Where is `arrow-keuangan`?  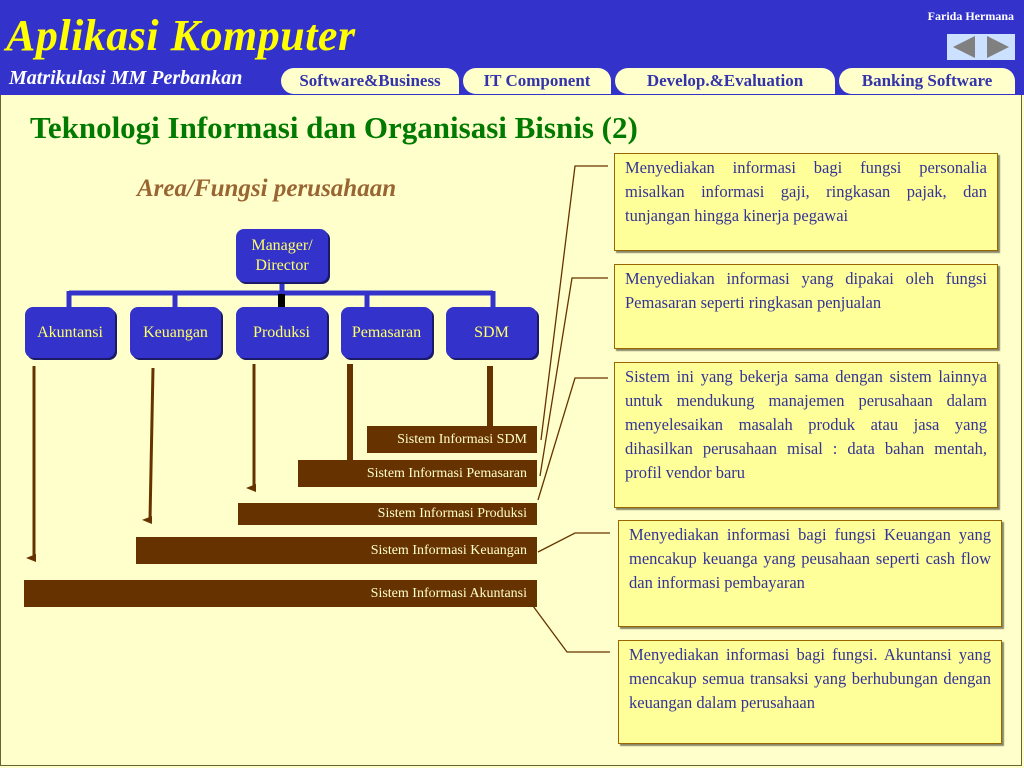 arrow-keuangan is located at coordinates (148, 446).